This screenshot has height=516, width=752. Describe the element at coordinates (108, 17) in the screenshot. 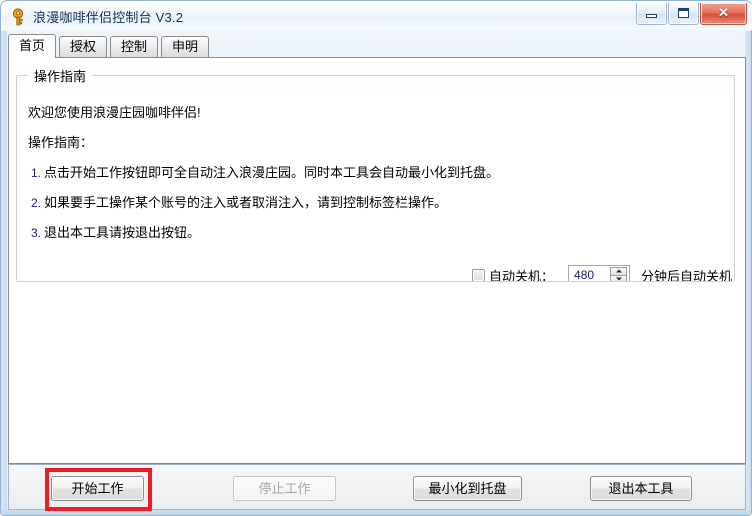

I see `window-title: 浪漫咖啡伴侣控制台 V3.2` at that location.